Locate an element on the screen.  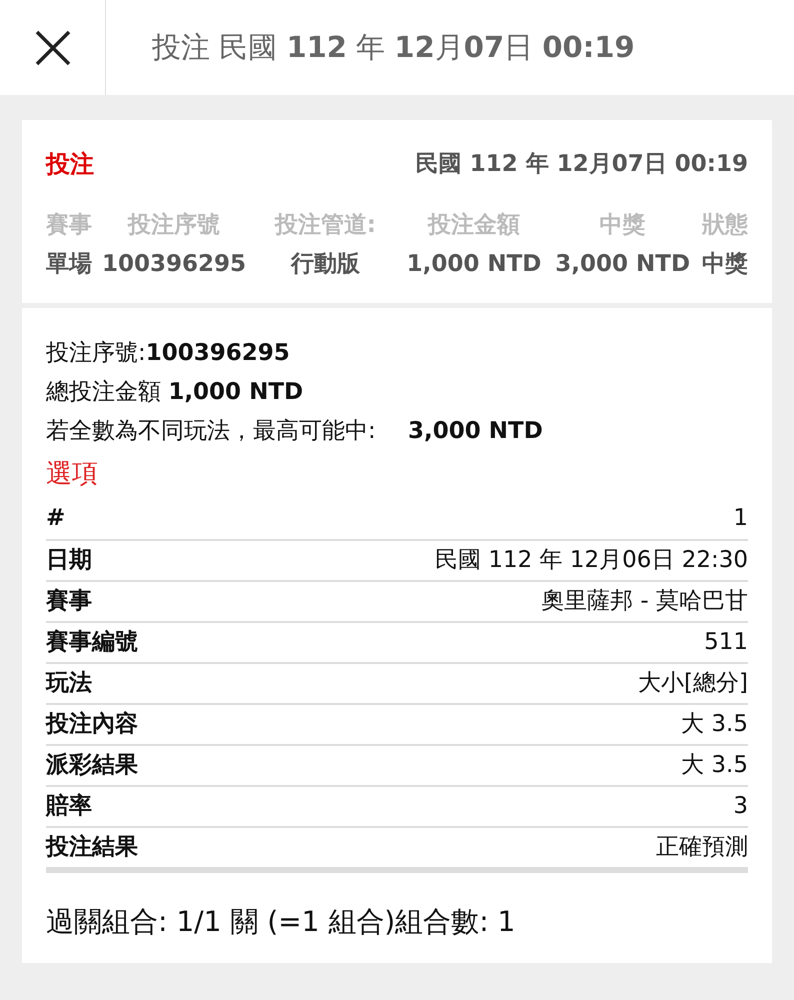
table-cell-text: 3,000 NTD is located at coordinates (623, 264).